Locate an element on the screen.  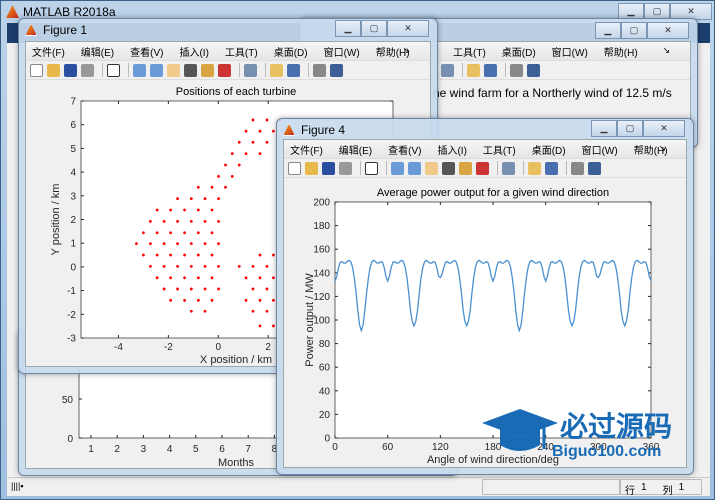
status-field is located at coordinates (551, 487).